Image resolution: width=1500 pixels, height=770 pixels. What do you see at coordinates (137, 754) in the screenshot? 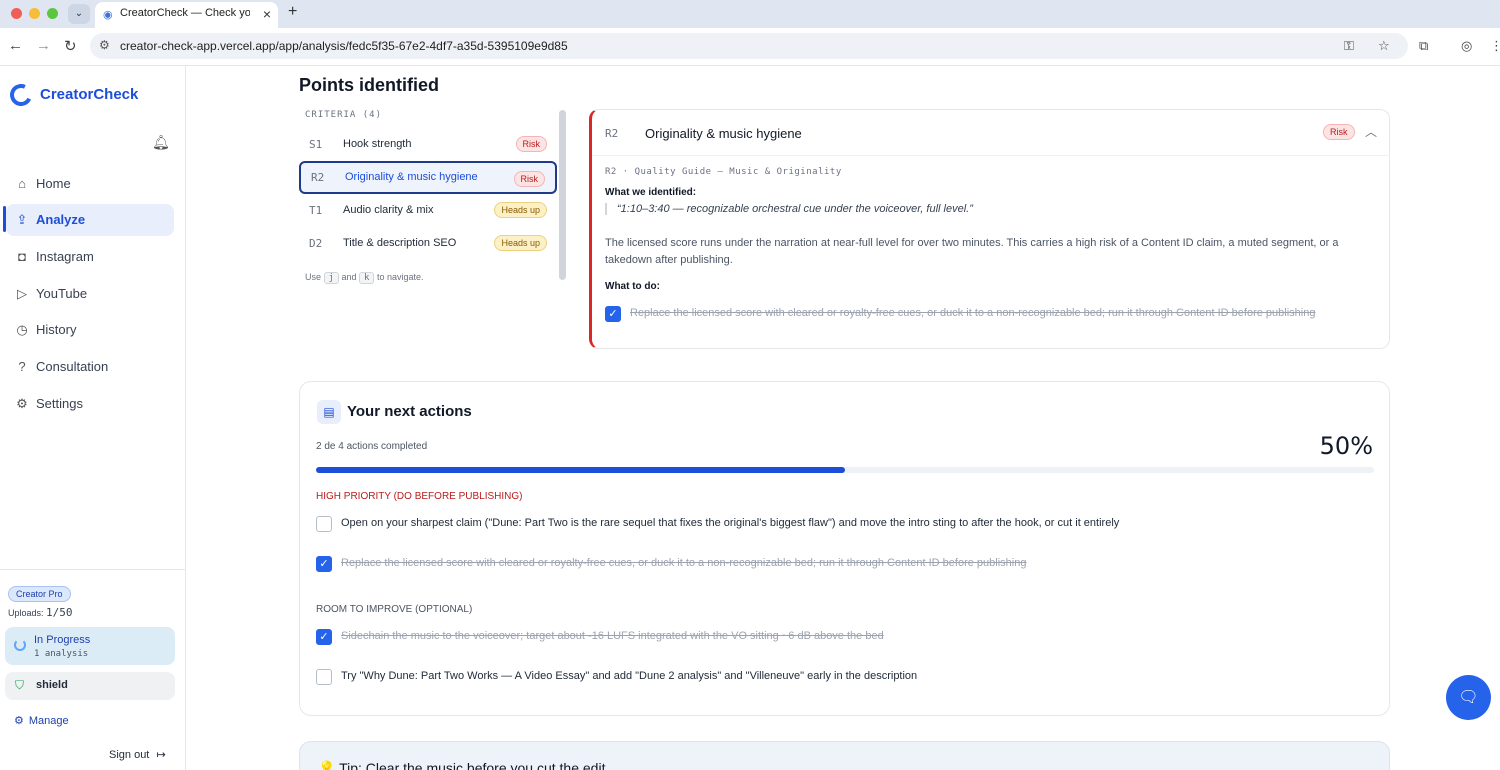
I see `sign-out-button: Sign out ↦` at bounding box center [137, 754].